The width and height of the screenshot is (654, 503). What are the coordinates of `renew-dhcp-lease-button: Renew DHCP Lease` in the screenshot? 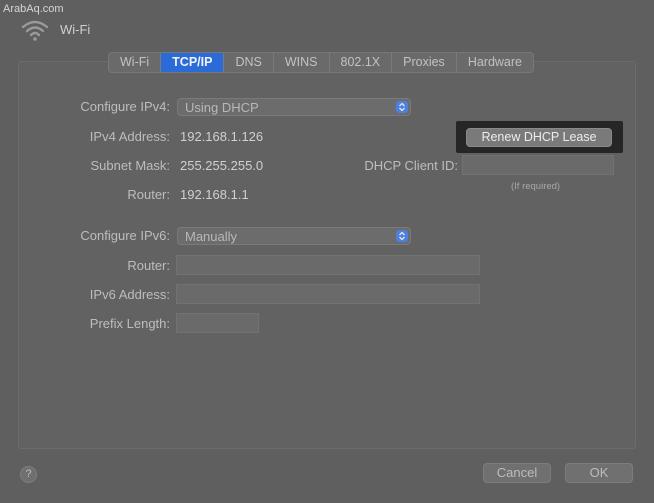 It's located at (539, 137).